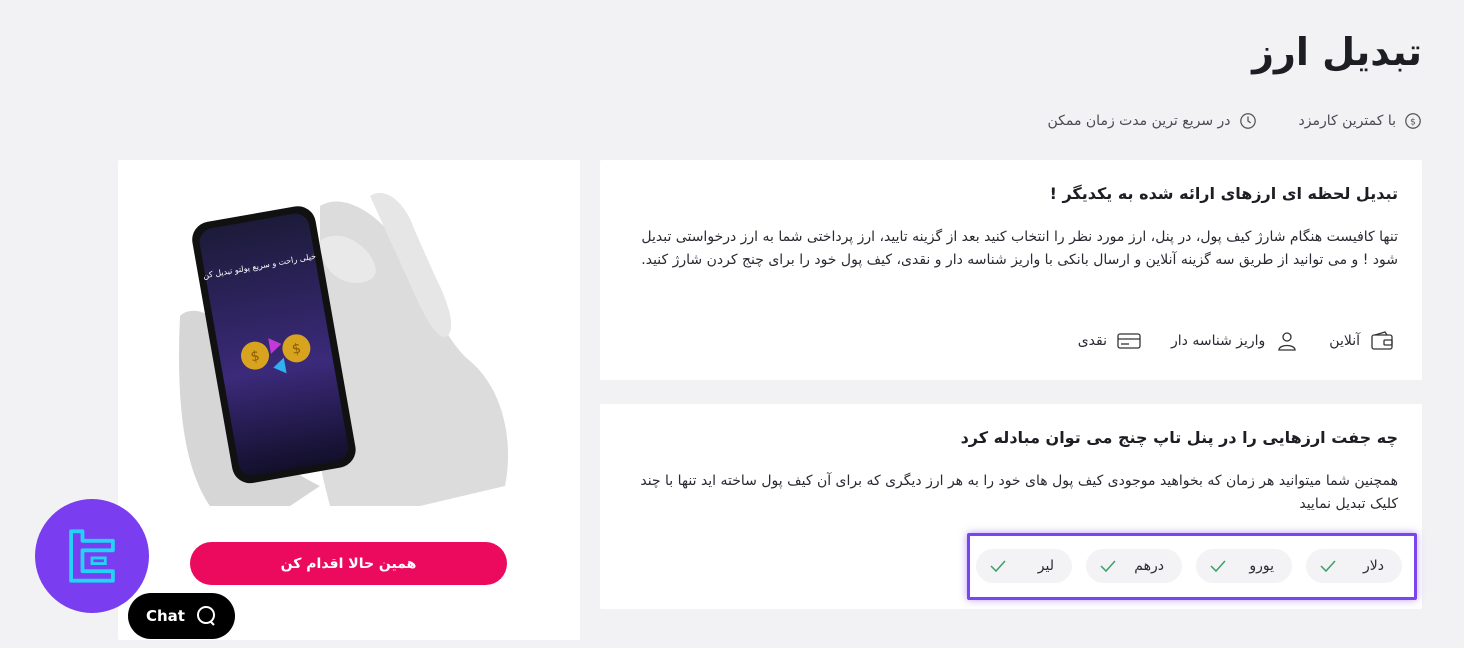  What do you see at coordinates (1344, 341) in the screenshot?
I see `method-label: آنلاین` at bounding box center [1344, 341].